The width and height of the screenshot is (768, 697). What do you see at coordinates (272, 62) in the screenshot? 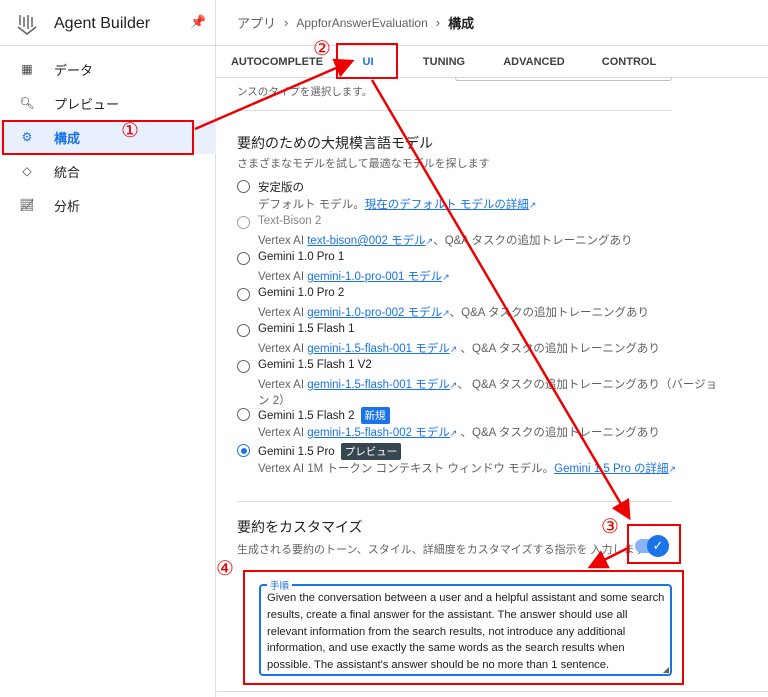
I see `tab-autocomplete: AUTOCOMPLETE` at bounding box center [272, 62].